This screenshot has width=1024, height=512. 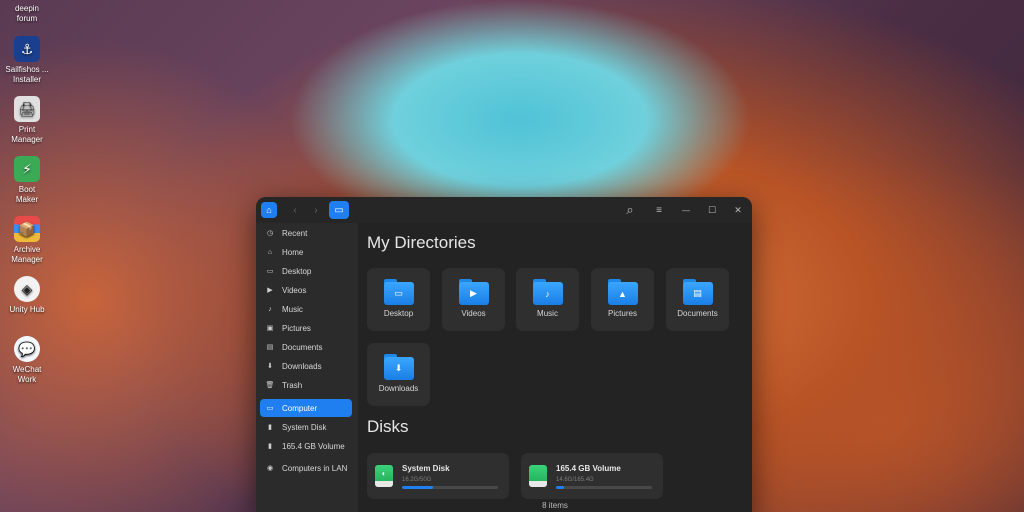 What do you see at coordinates (306, 385) in the screenshot?
I see `sidebar-item-trash: 🗑 Trash` at bounding box center [306, 385].